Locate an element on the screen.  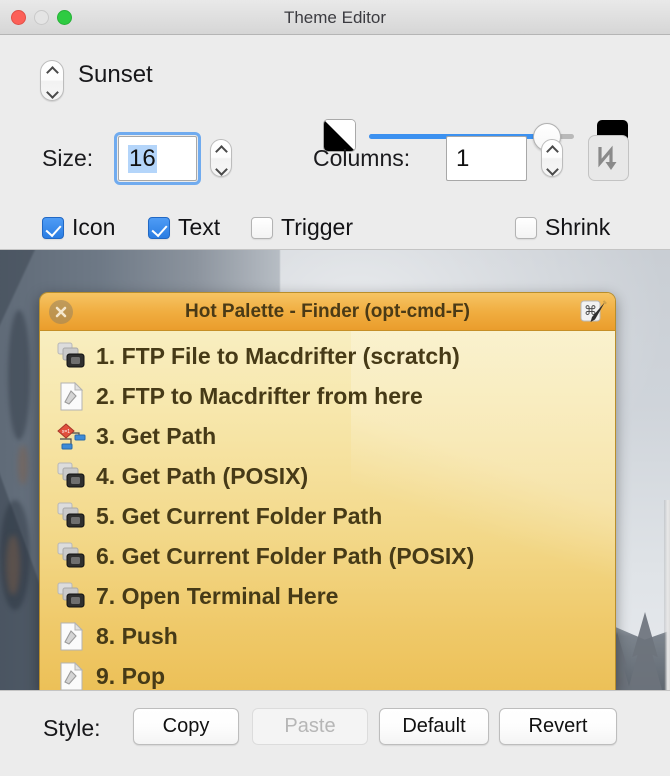
list-item: 4. Get Path (POSIX) is located at coordinates (327, 476).